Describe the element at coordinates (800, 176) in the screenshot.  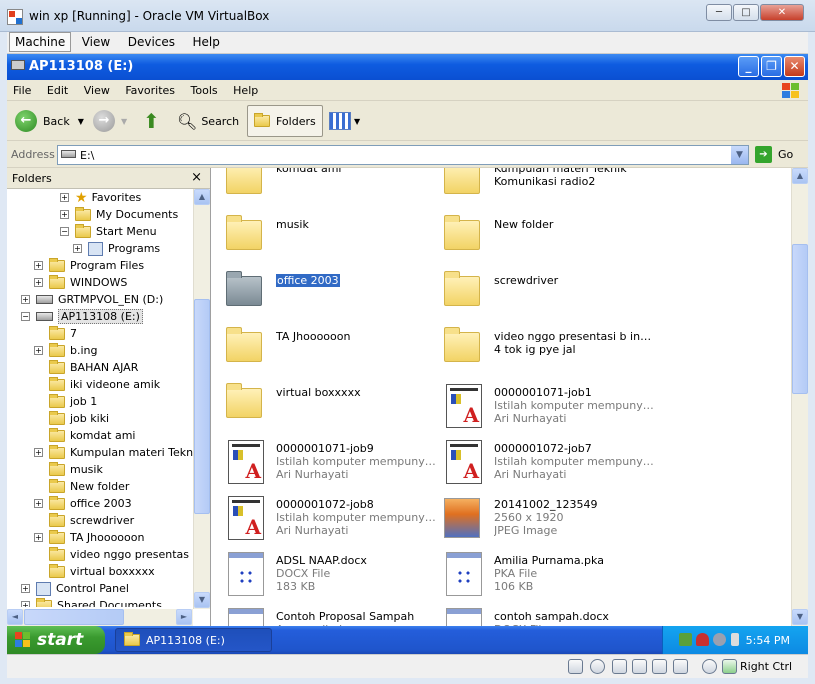
I see `content-scroll-up-arrow-icon: ▲` at that location.